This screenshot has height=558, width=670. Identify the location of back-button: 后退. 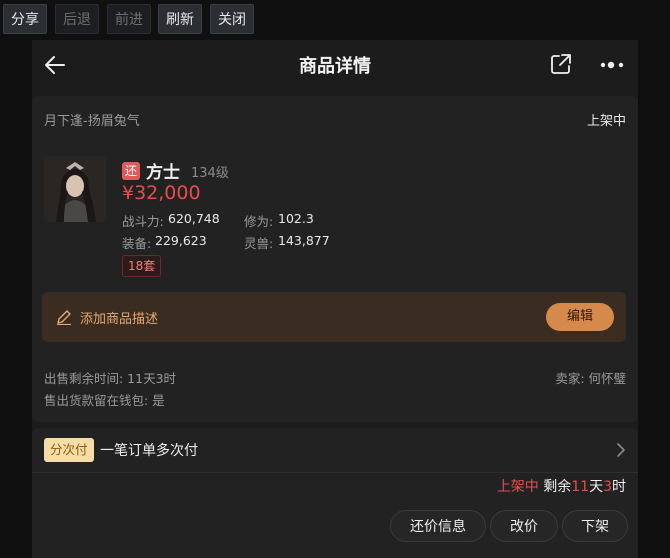
(77, 19).